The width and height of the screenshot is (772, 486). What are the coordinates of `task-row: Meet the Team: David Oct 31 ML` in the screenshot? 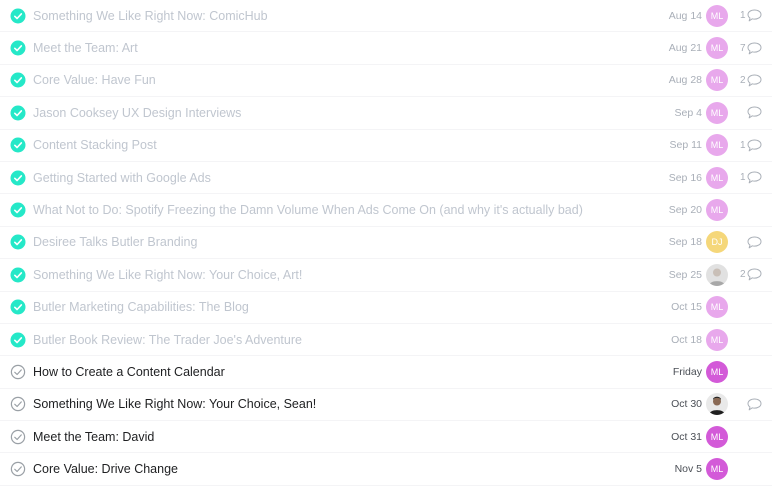 It's located at (386, 437).